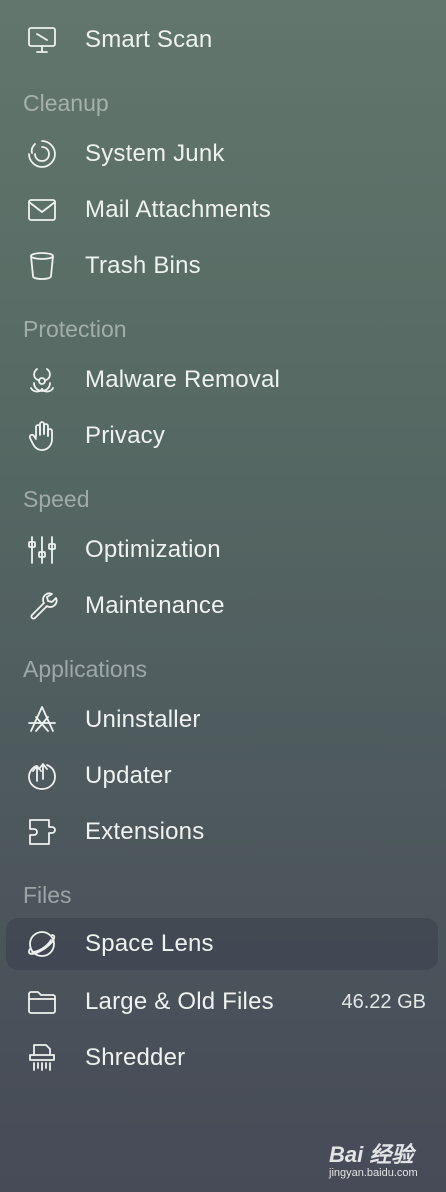 The height and width of the screenshot is (1192, 446). I want to click on baidu-watermark: Bai 经验 jingyan.baidu.com, so click(382, 1162).